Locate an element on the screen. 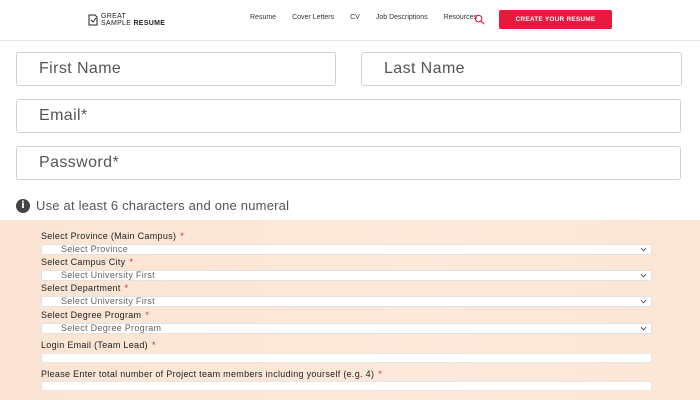 The height and width of the screenshot is (400, 700). site-logo: GREAT SAMPLE RESUME is located at coordinates (126, 20).